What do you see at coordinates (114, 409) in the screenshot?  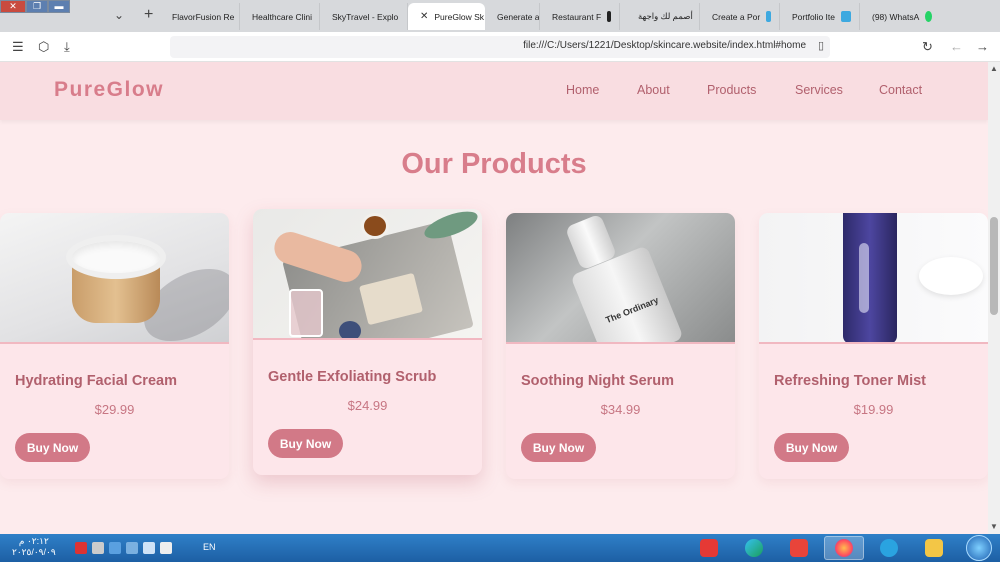 I see `product-price: $29.99` at bounding box center [114, 409].